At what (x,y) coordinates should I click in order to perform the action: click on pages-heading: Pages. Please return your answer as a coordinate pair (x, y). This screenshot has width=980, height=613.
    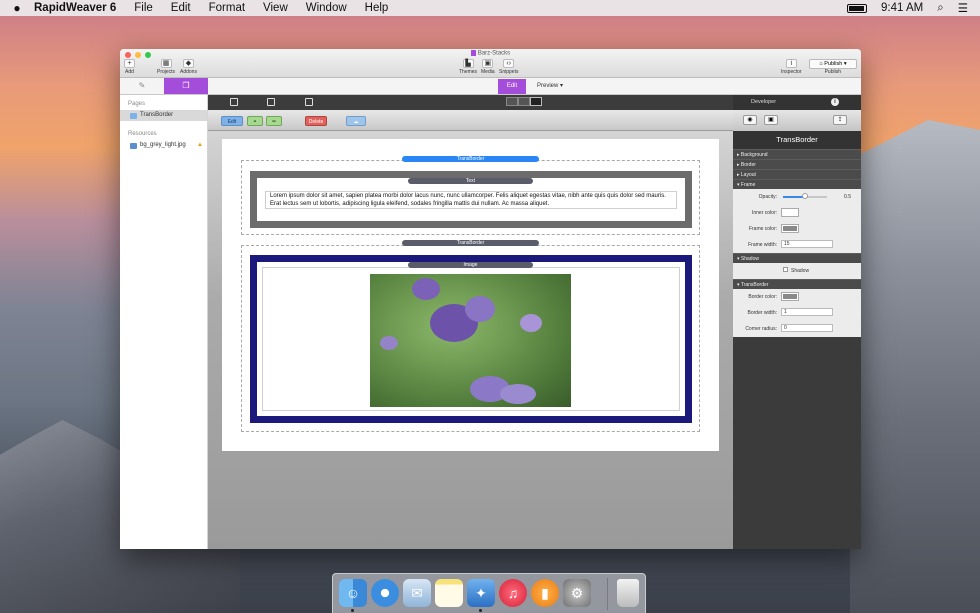
    Looking at the image, I should click on (137, 104).